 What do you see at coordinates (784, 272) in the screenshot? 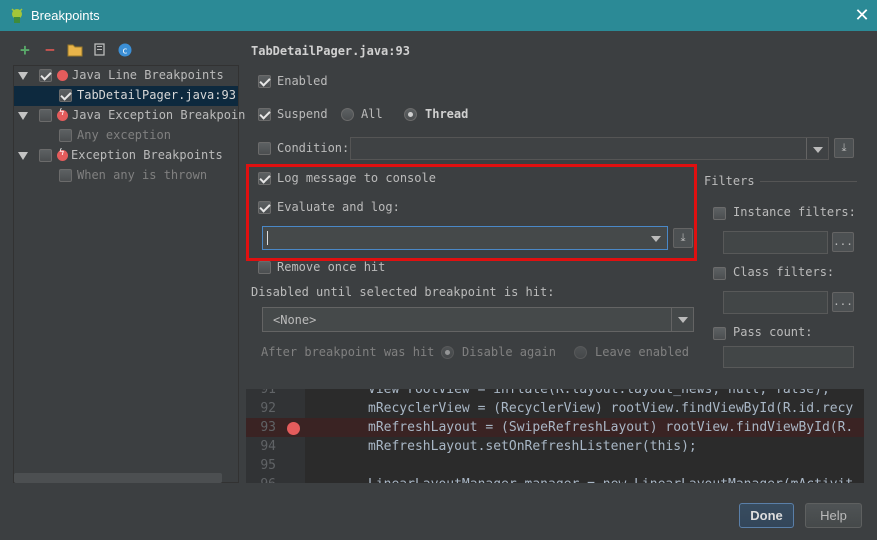
I see `class-filters-label: Class filters:` at bounding box center [784, 272].